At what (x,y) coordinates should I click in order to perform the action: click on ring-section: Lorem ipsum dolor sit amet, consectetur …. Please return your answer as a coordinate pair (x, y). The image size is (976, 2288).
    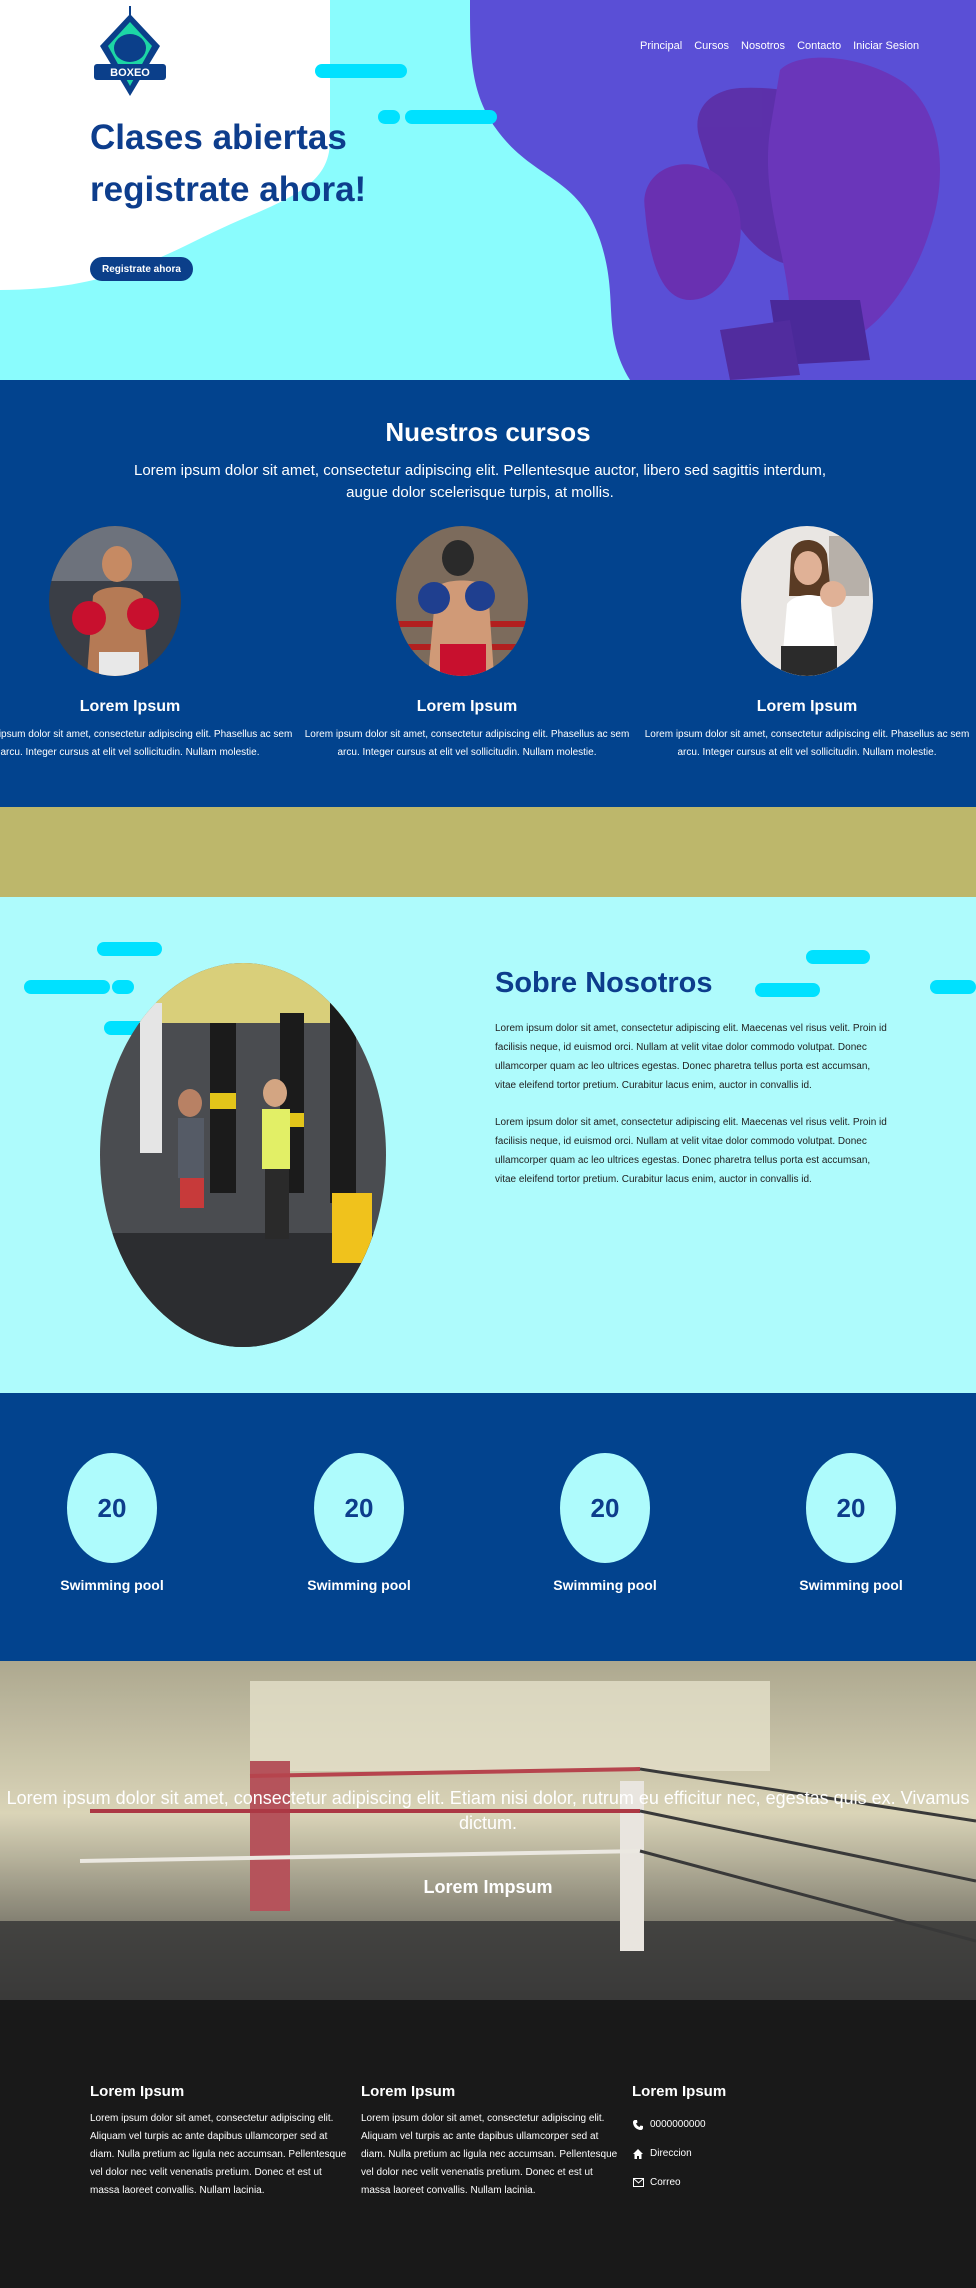
    Looking at the image, I should click on (488, 1830).